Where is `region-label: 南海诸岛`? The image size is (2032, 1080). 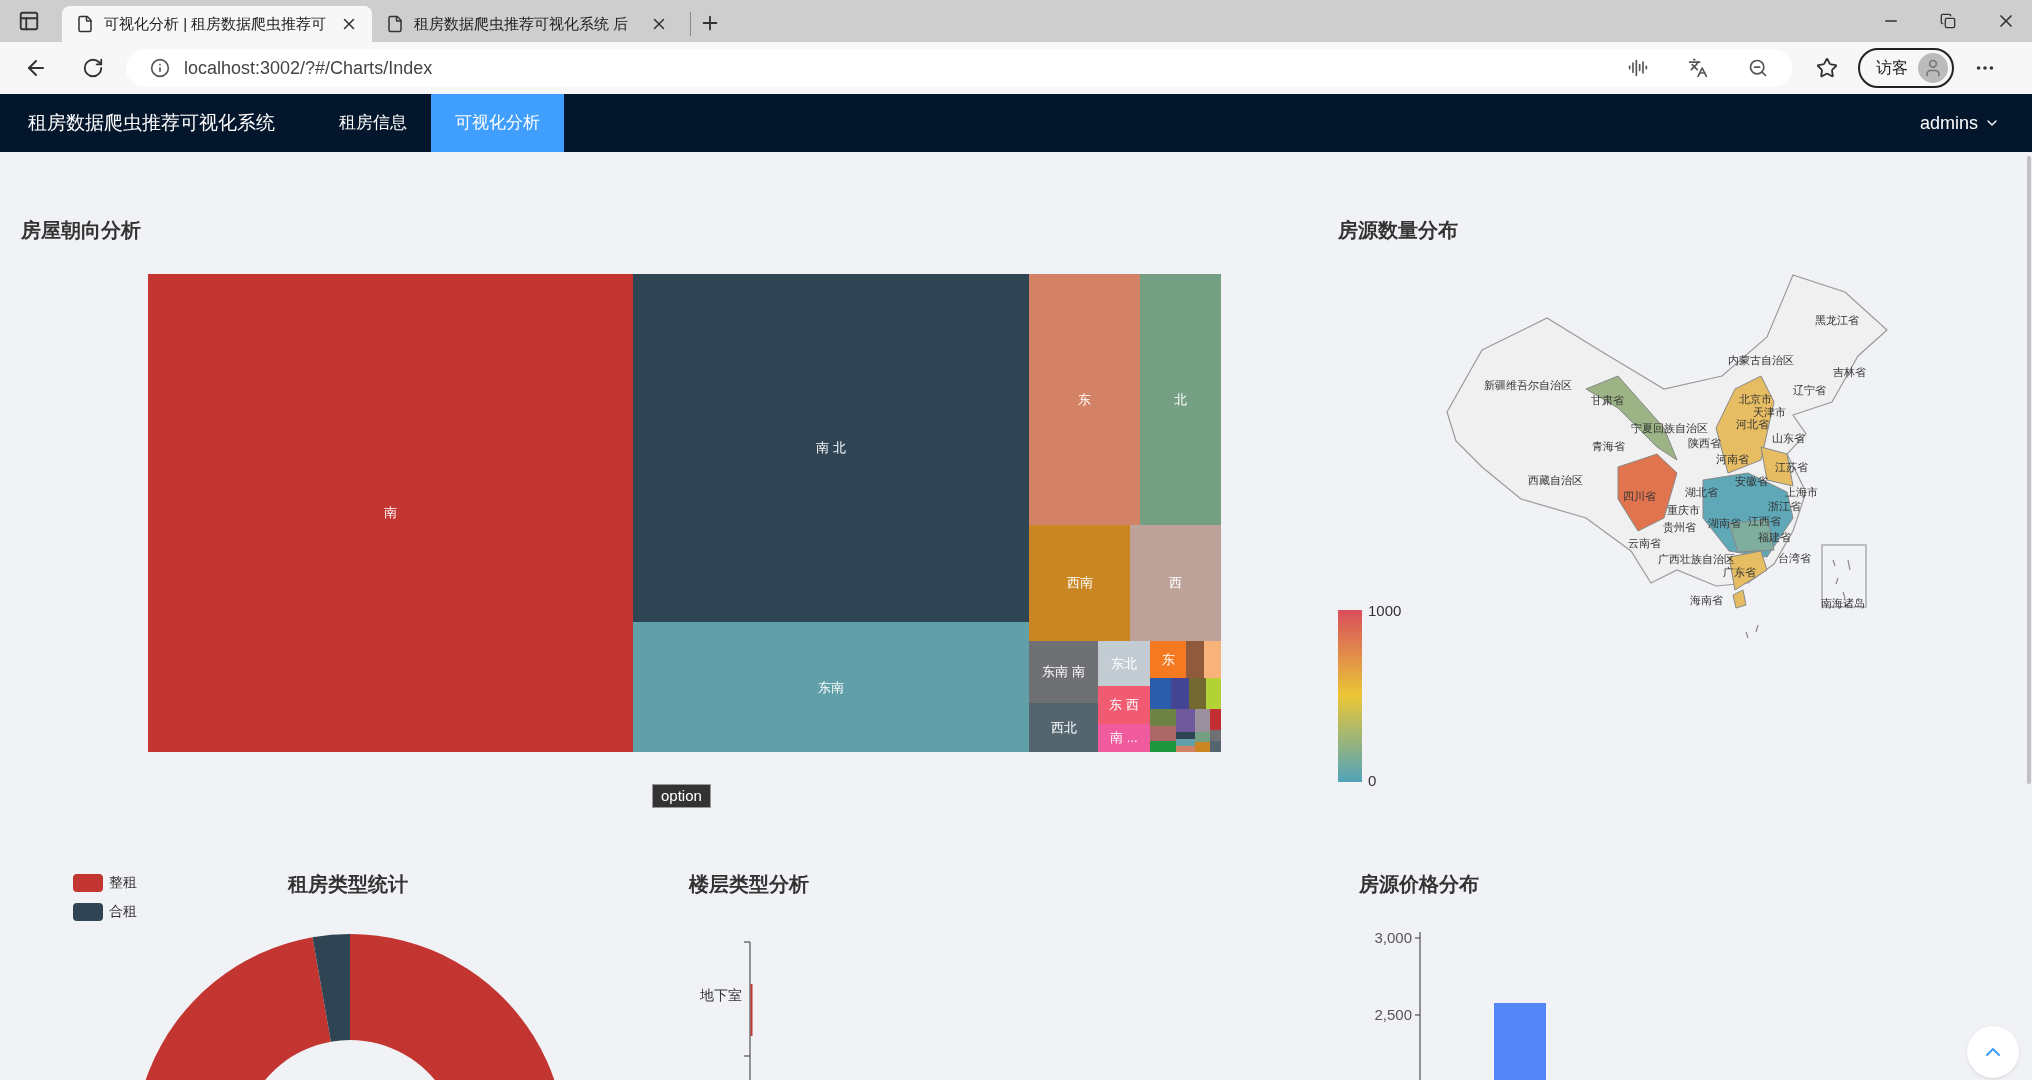 region-label: 南海诸岛 is located at coordinates (1843, 603).